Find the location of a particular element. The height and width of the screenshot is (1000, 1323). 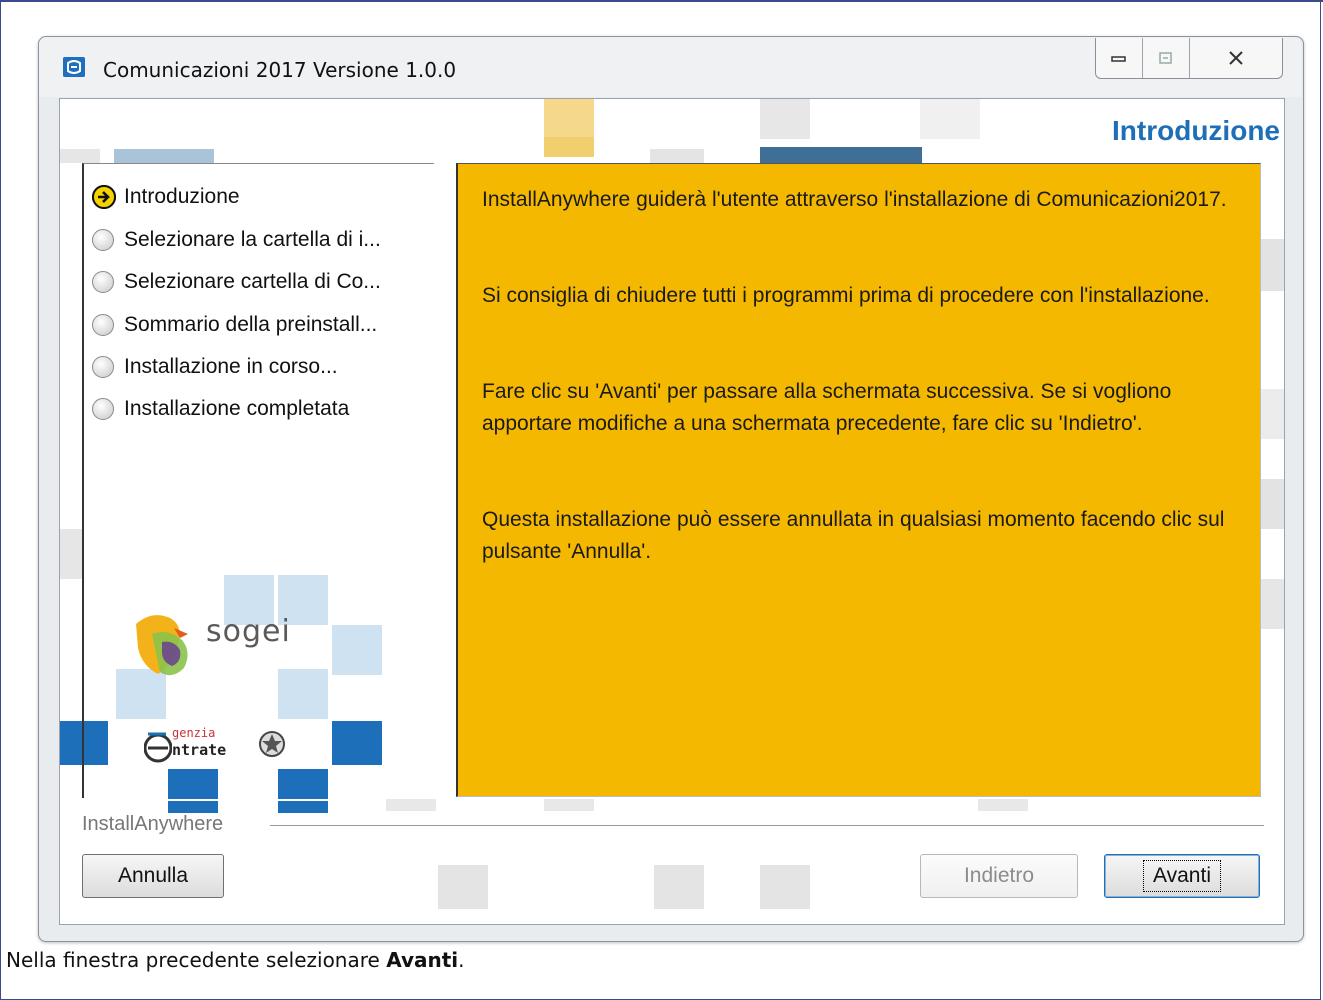

step-introduzione: Introduzione is located at coordinates (166, 197).